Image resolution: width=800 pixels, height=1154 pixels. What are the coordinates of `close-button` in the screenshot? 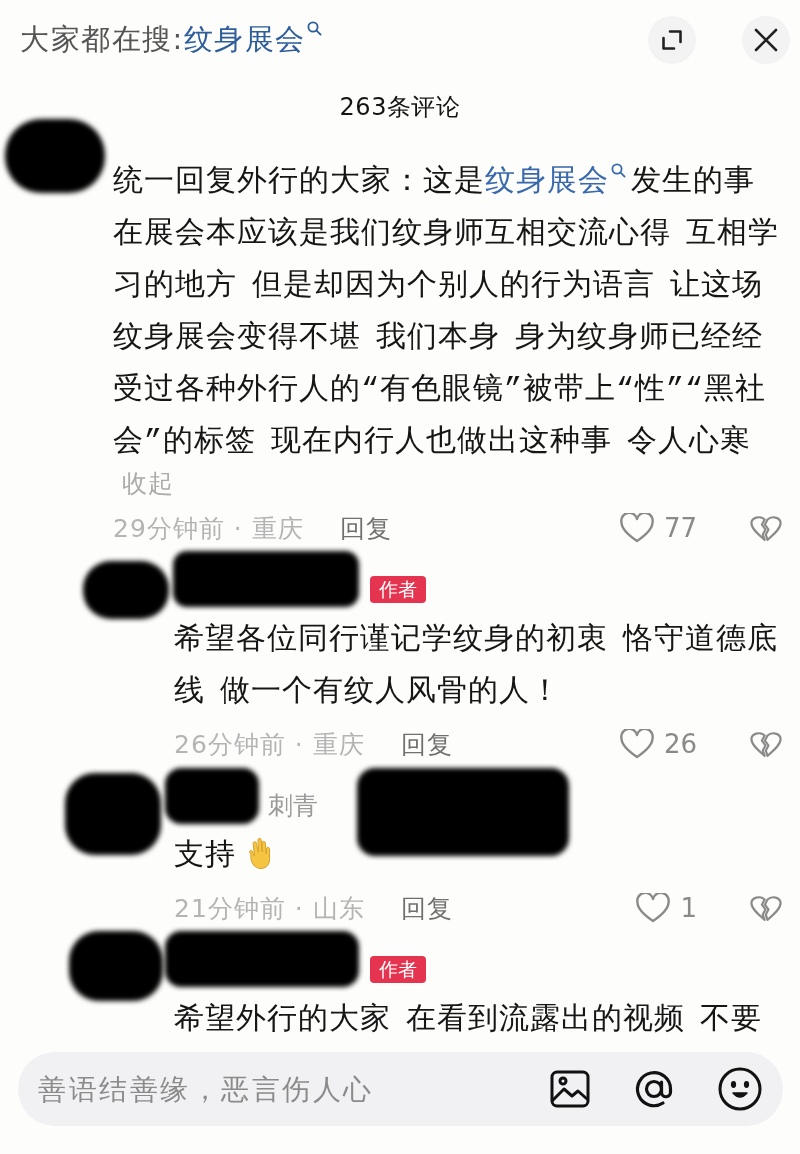 It's located at (766, 40).